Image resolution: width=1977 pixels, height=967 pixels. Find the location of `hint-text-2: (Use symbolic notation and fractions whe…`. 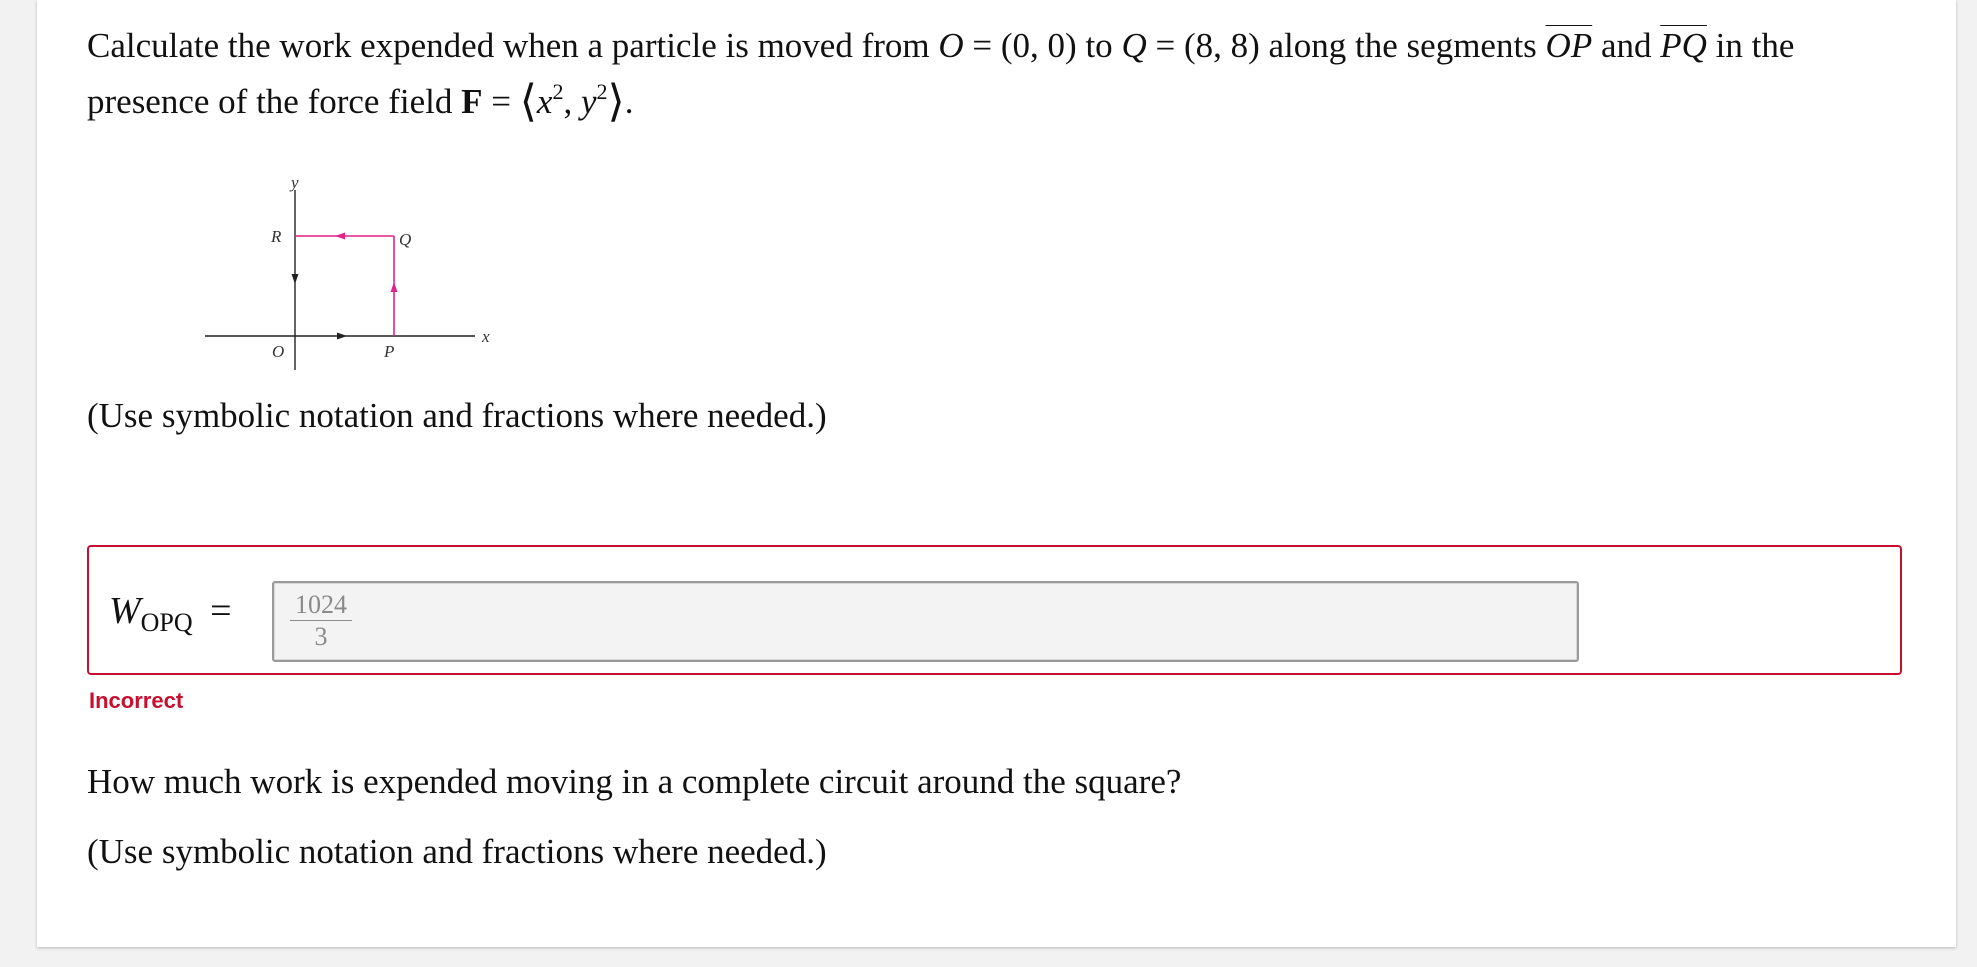

hint-text-2: (Use symbolic notation and fractions whe… is located at coordinates (457, 851).